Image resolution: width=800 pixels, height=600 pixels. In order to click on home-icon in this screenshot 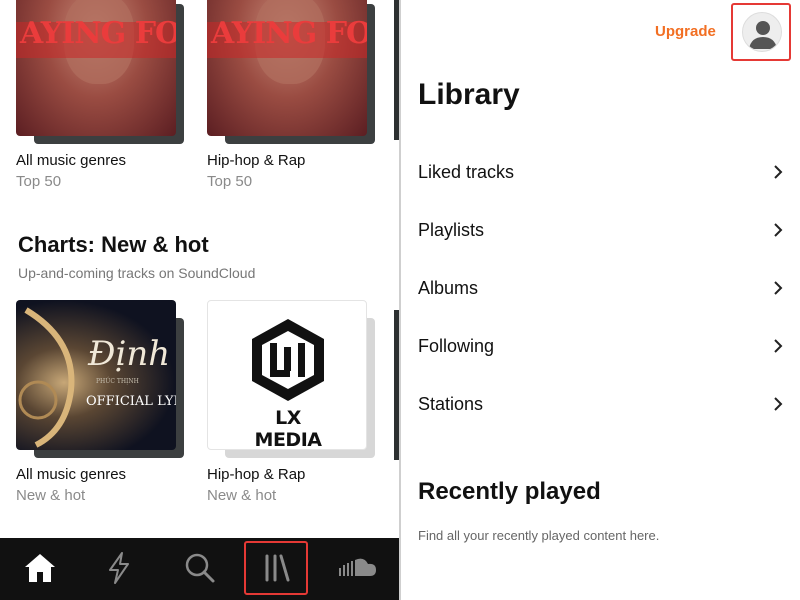, I will do `click(40, 568)`.